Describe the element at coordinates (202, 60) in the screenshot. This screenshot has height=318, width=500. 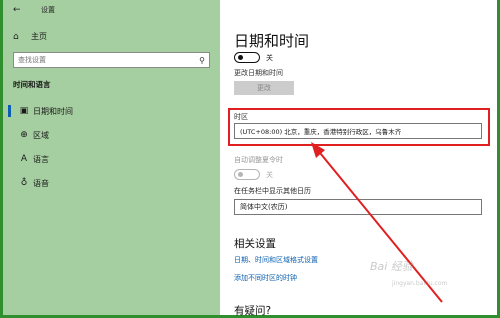
I see `search-icon: ⚲` at that location.